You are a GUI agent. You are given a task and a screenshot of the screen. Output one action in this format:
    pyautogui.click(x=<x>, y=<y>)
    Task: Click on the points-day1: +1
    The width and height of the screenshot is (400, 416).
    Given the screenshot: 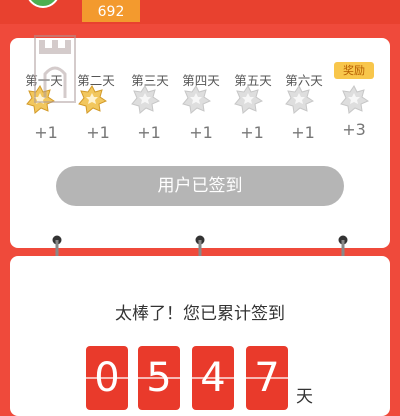 What is the action you would take?
    pyautogui.click(x=46, y=132)
    